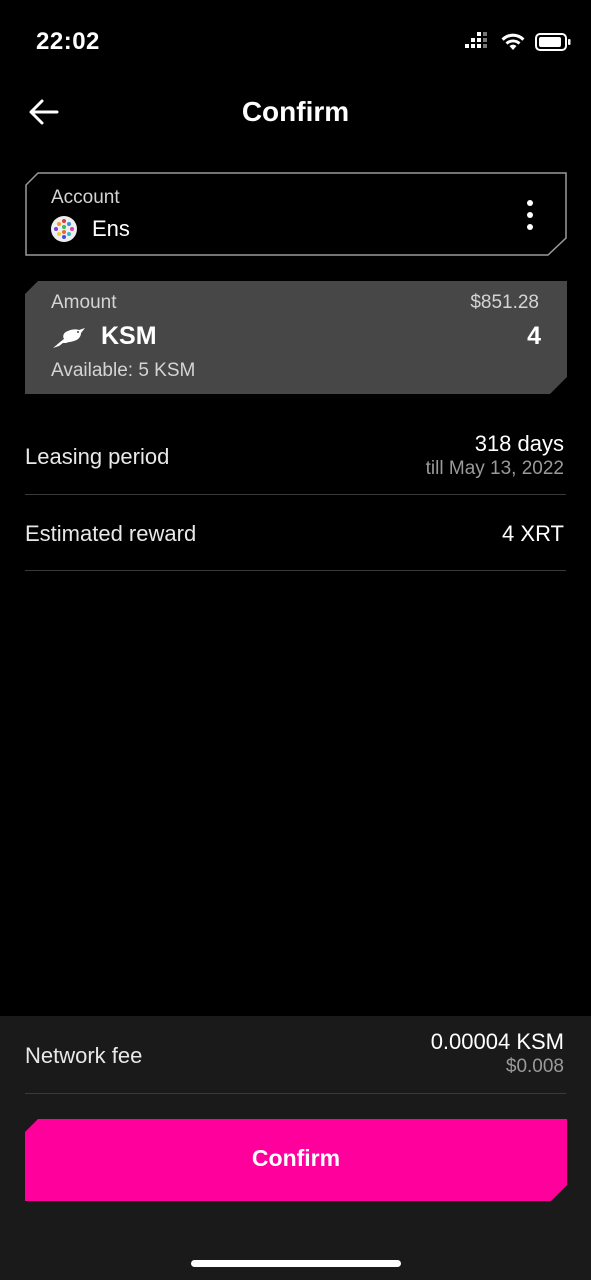  Describe the element at coordinates (519, 443) in the screenshot. I see `leasing-period-value: 318 days` at that location.